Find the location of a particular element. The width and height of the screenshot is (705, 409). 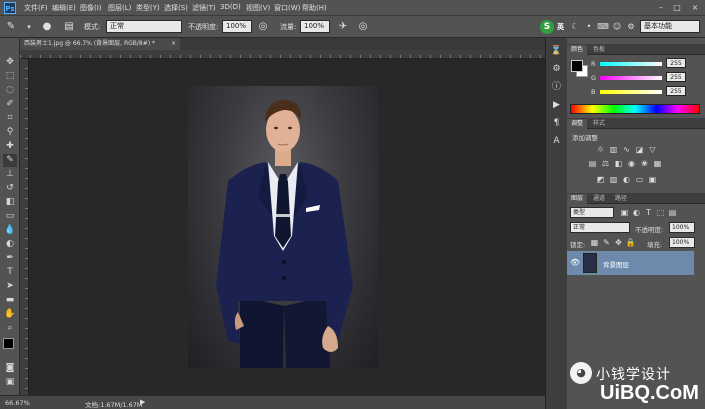

blur-tool-icon: 💧 is located at coordinates (10, 230).